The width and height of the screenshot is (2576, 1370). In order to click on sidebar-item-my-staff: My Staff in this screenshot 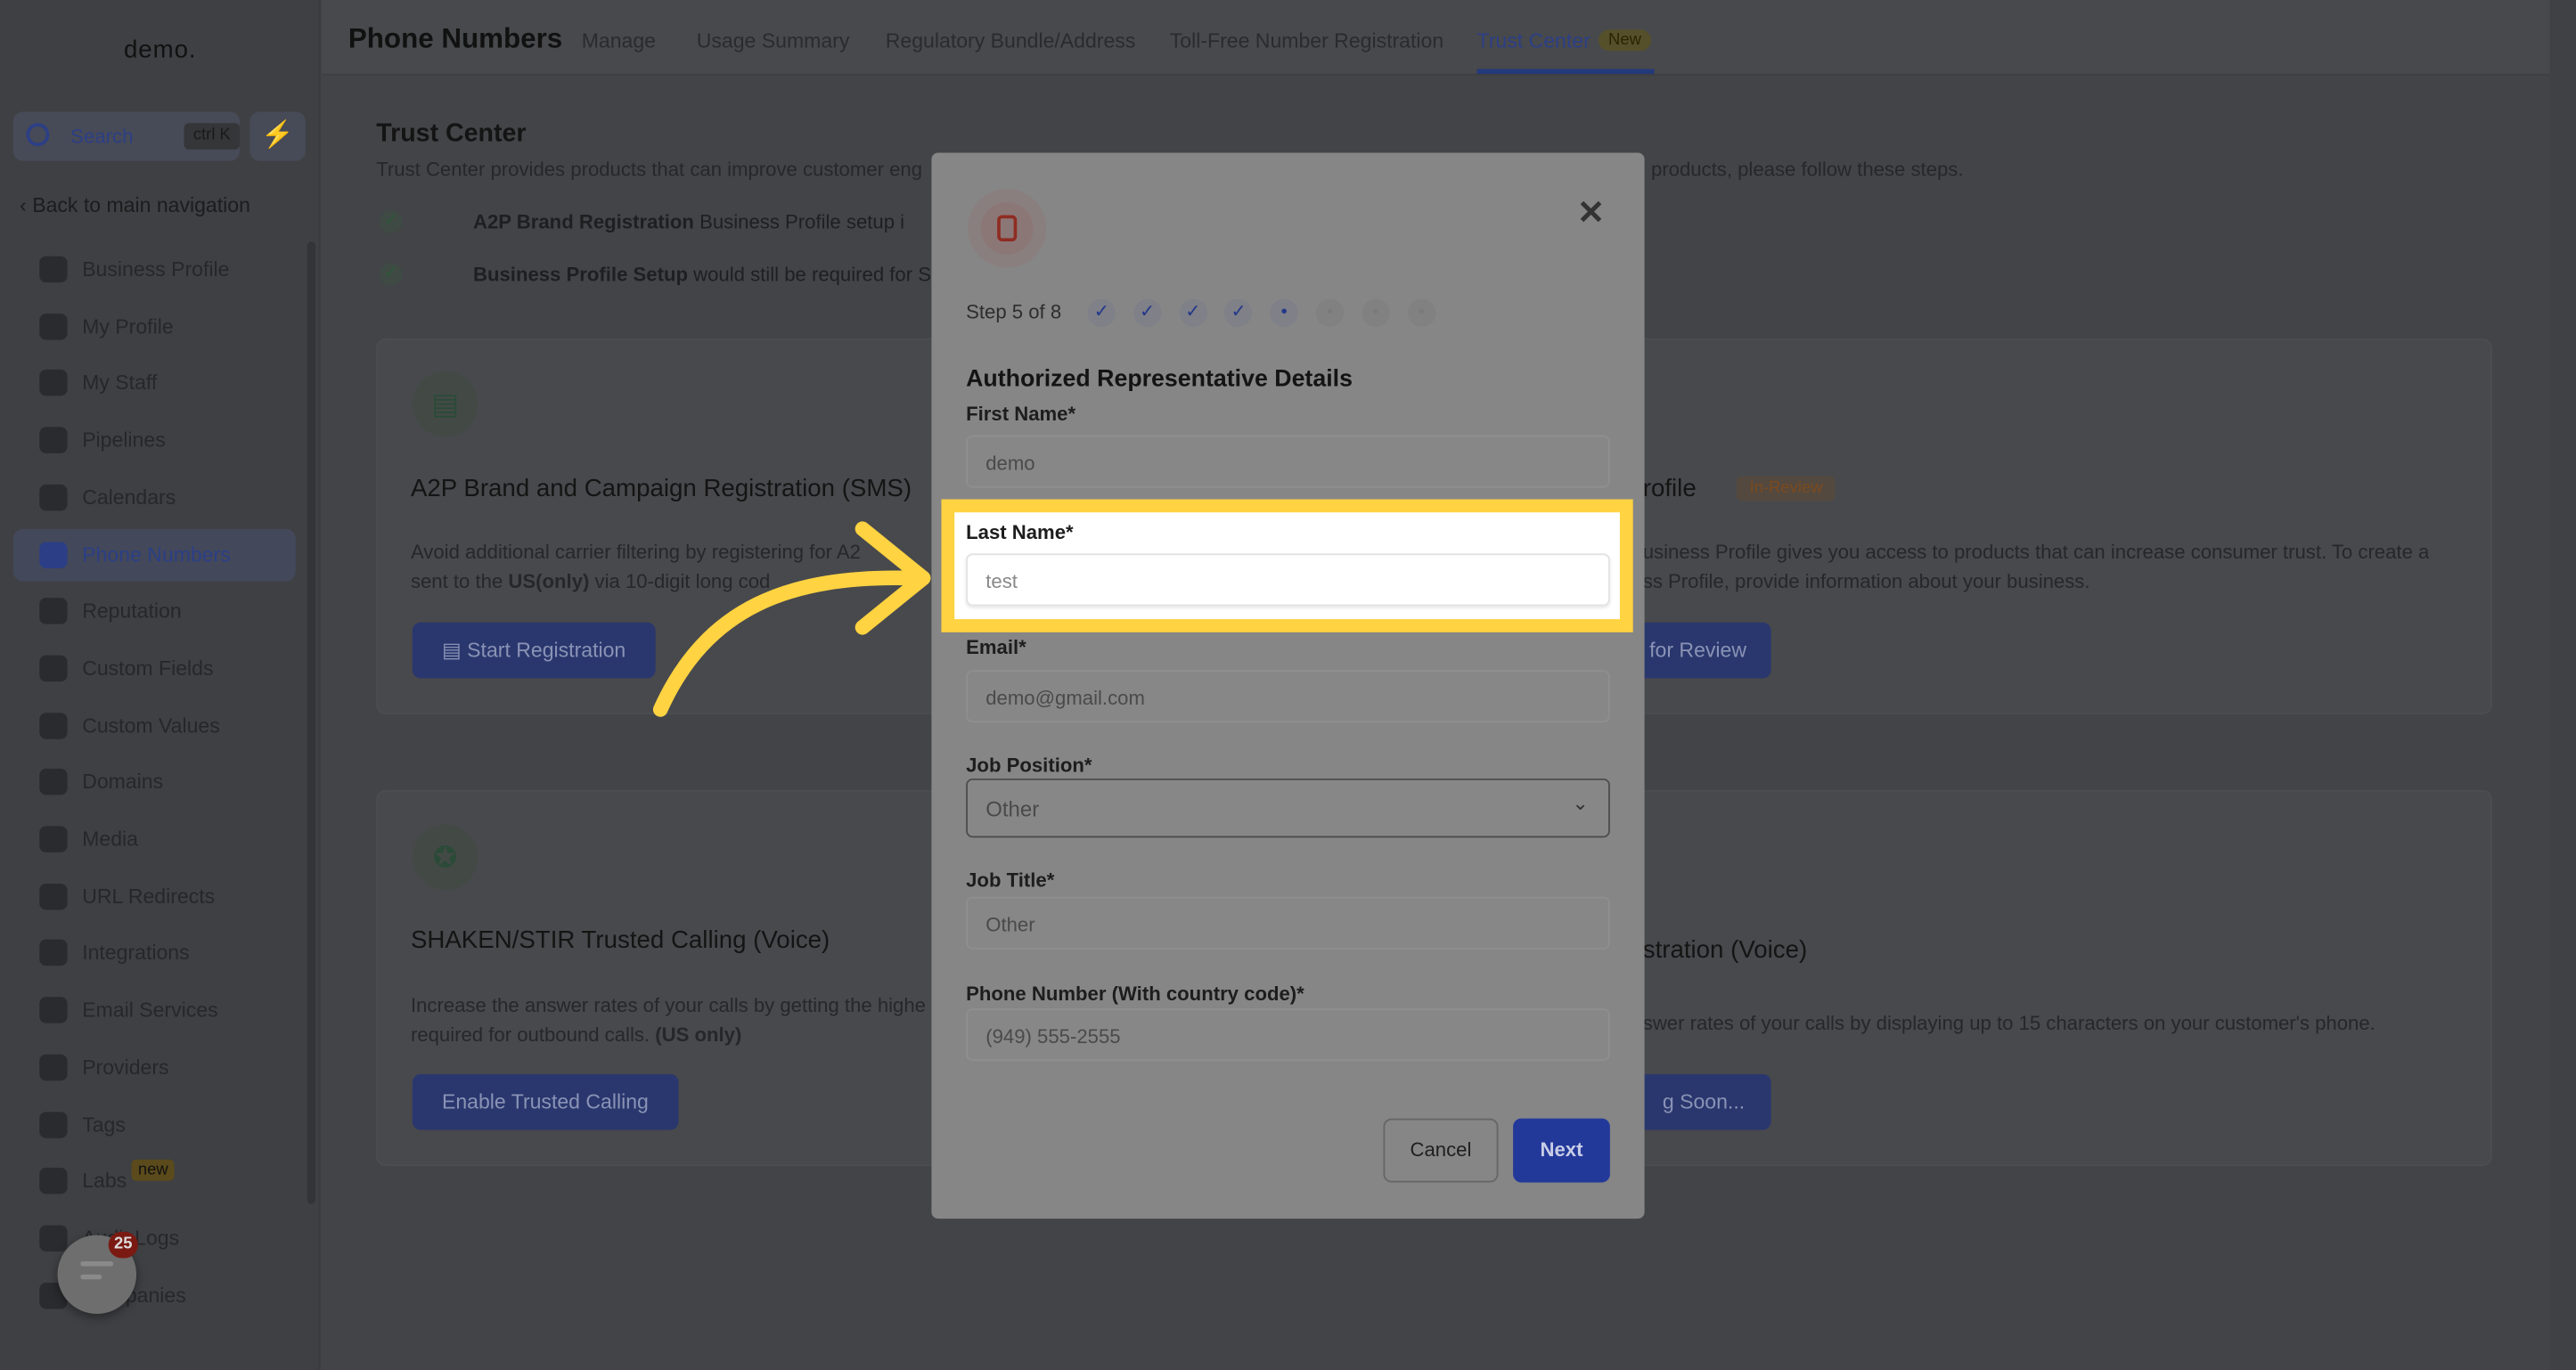, I will do `click(154, 383)`.